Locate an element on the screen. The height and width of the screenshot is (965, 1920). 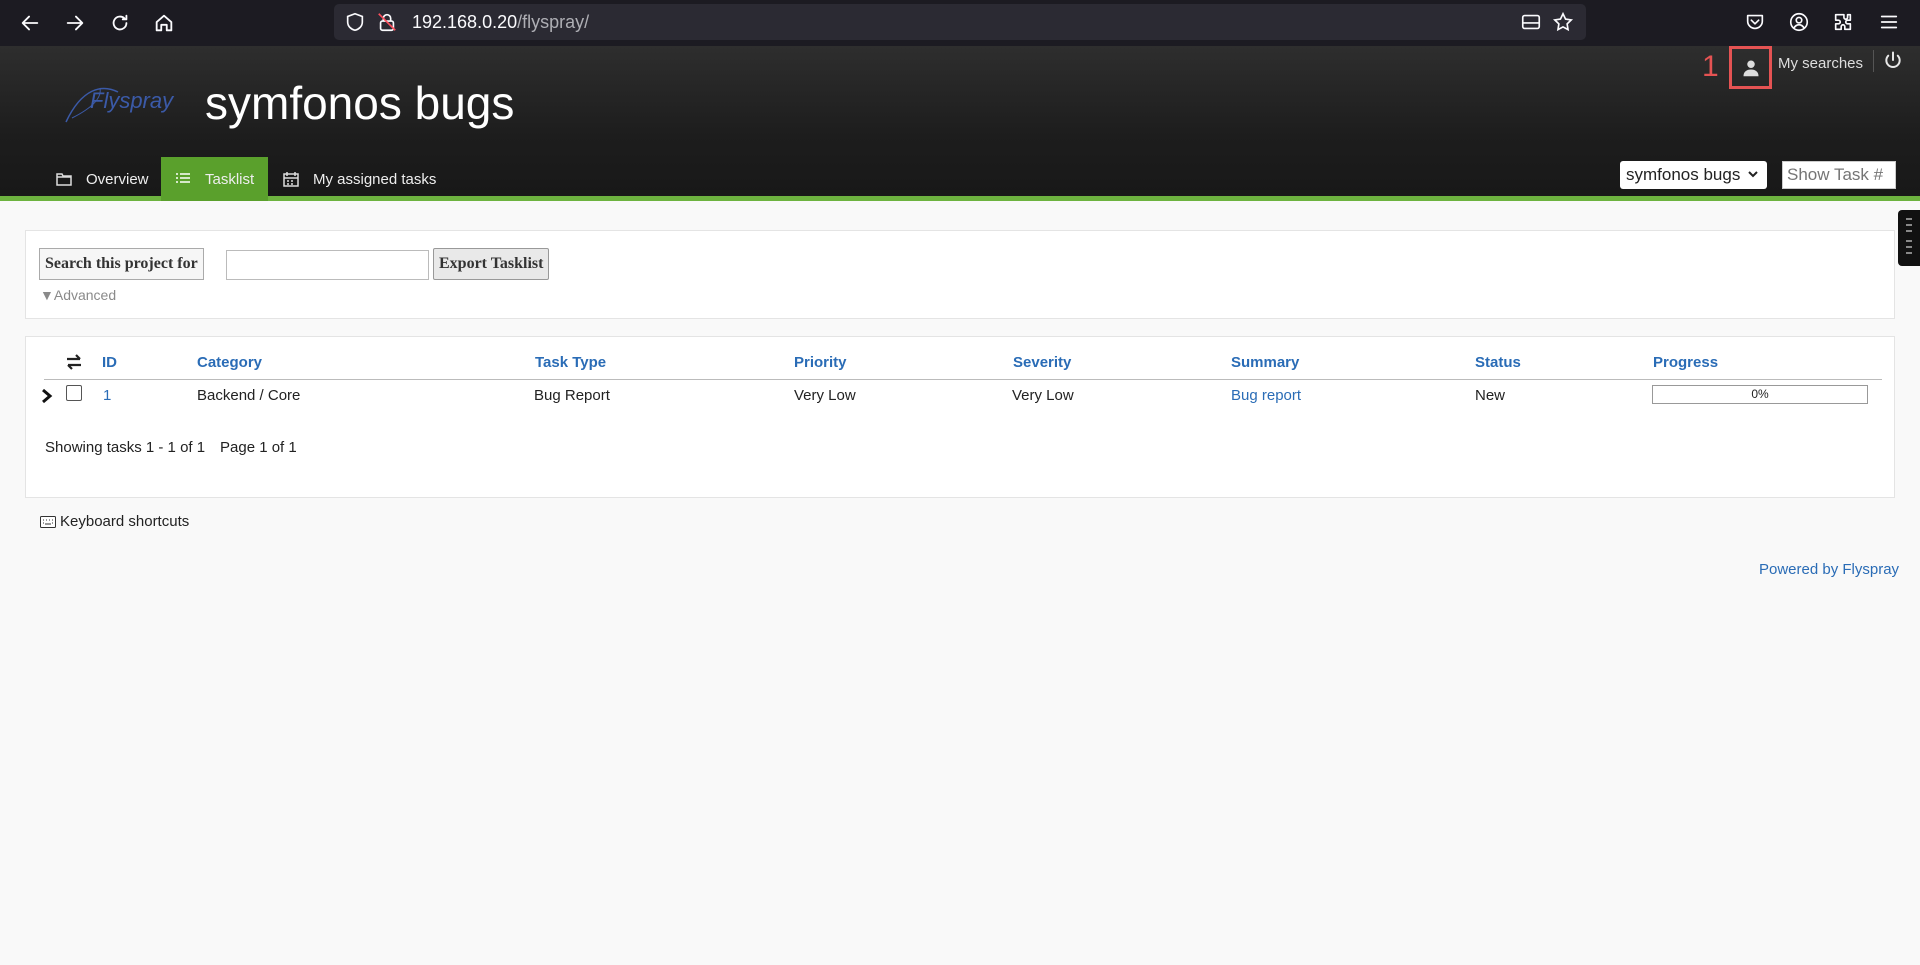
search-input is located at coordinates (327, 265).